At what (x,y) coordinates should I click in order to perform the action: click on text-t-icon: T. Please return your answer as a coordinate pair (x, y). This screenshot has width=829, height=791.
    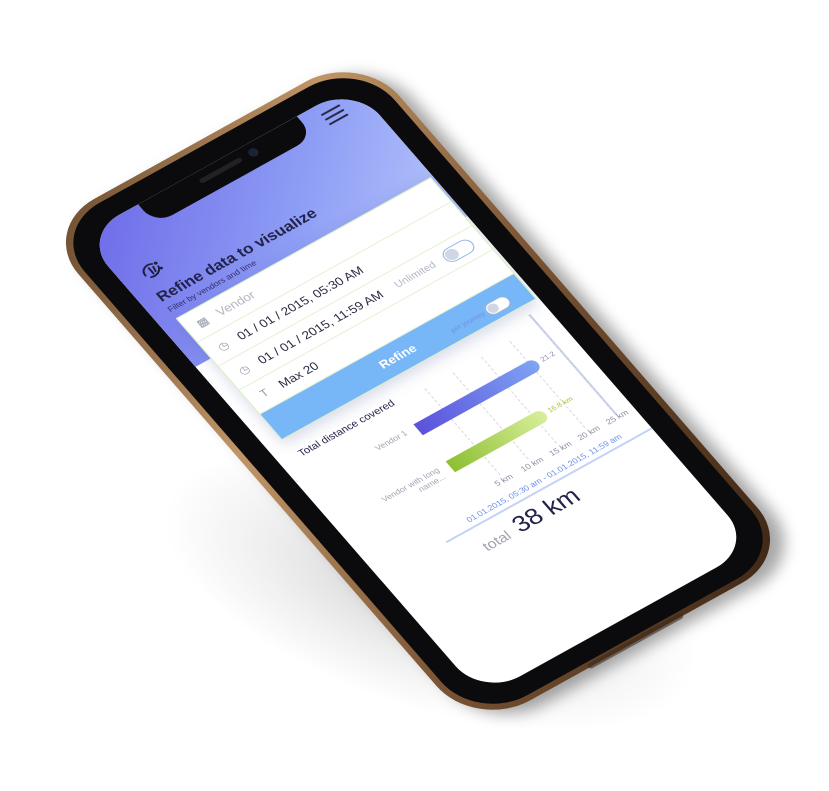
    Looking at the image, I should click on (265, 393).